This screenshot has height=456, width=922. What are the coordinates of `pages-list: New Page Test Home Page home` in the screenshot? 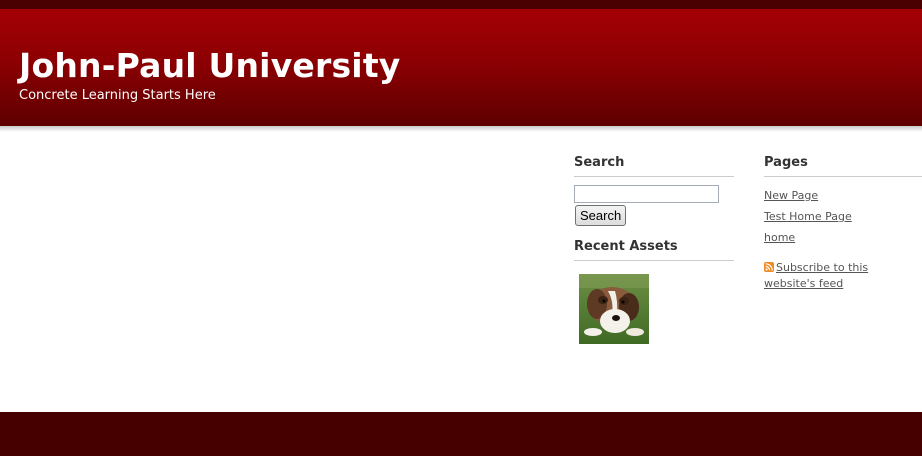 It's located at (843, 216).